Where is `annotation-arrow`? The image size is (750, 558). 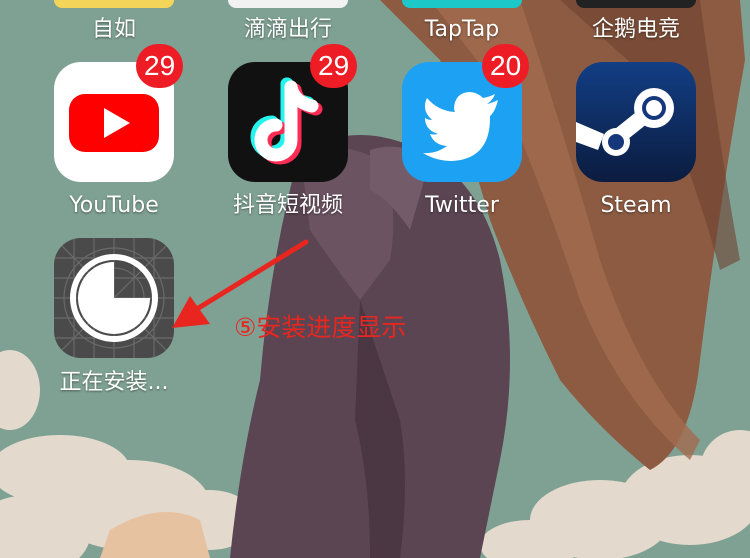 annotation-arrow is located at coordinates (240, 283).